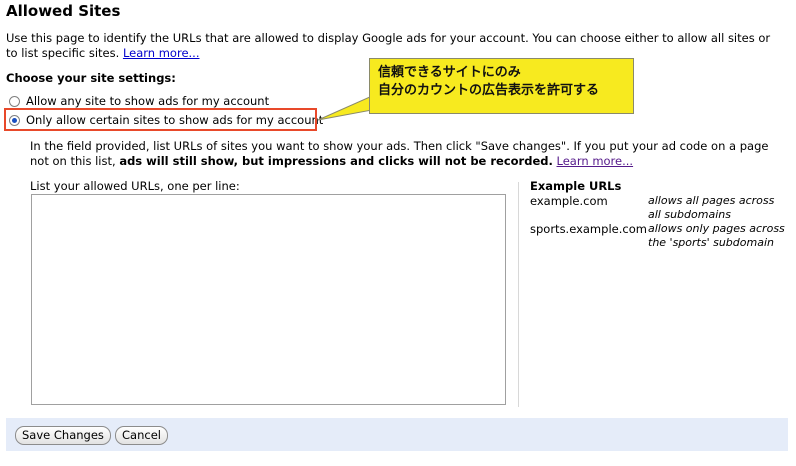  Describe the element at coordinates (63, 11) in the screenshot. I see `page-title: Allowed Sites` at that location.